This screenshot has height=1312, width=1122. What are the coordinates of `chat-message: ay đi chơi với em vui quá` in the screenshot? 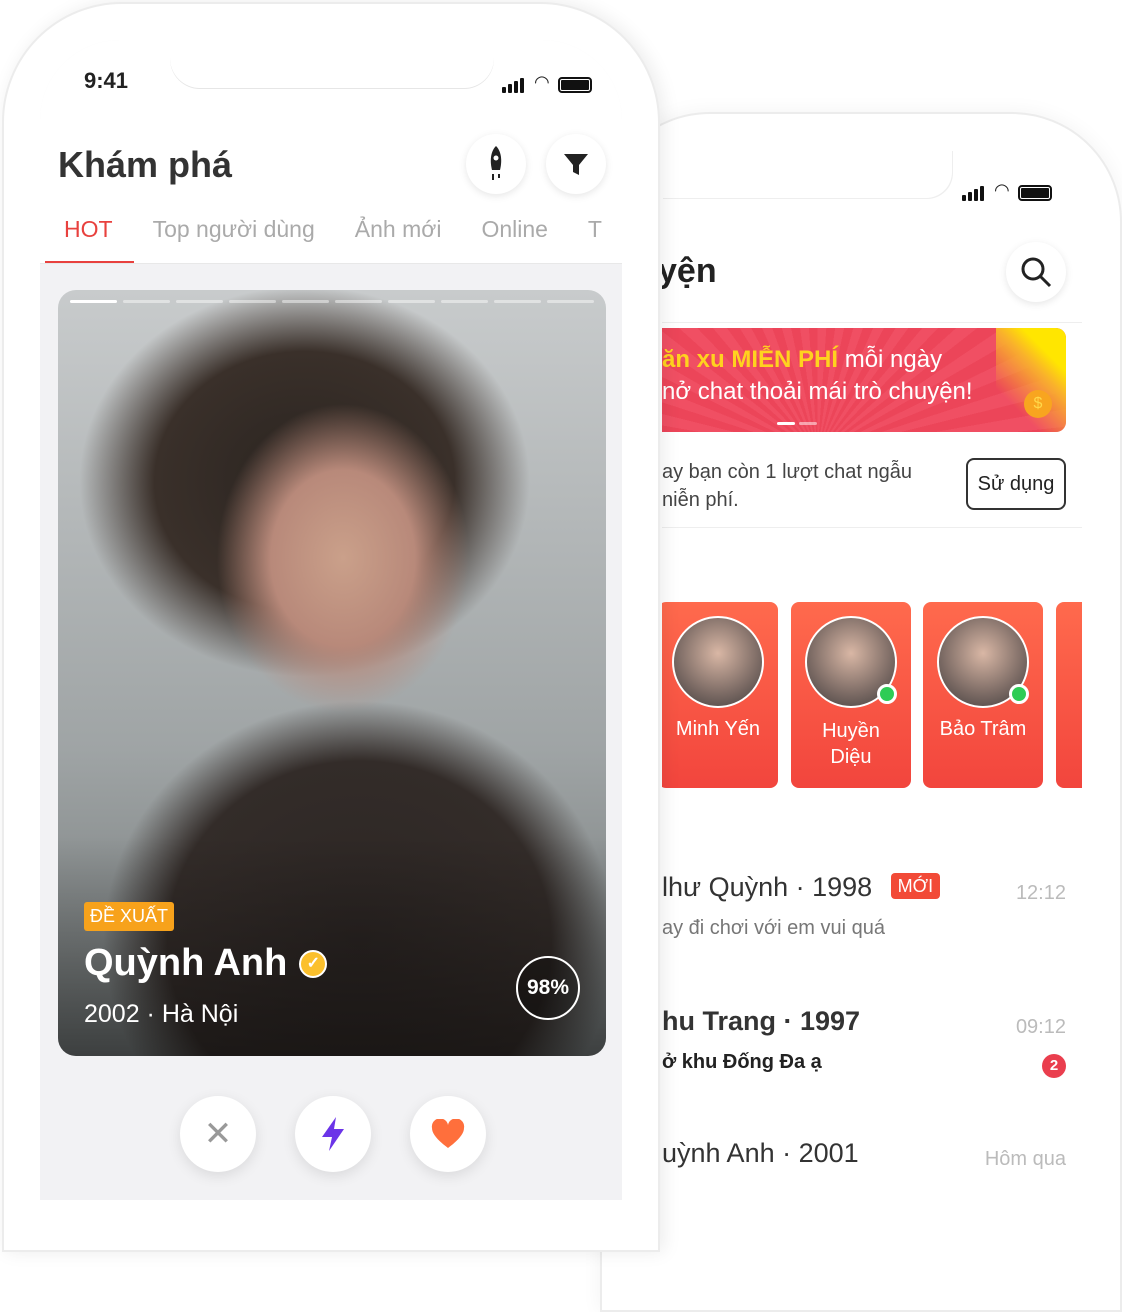 It's located at (773, 928).